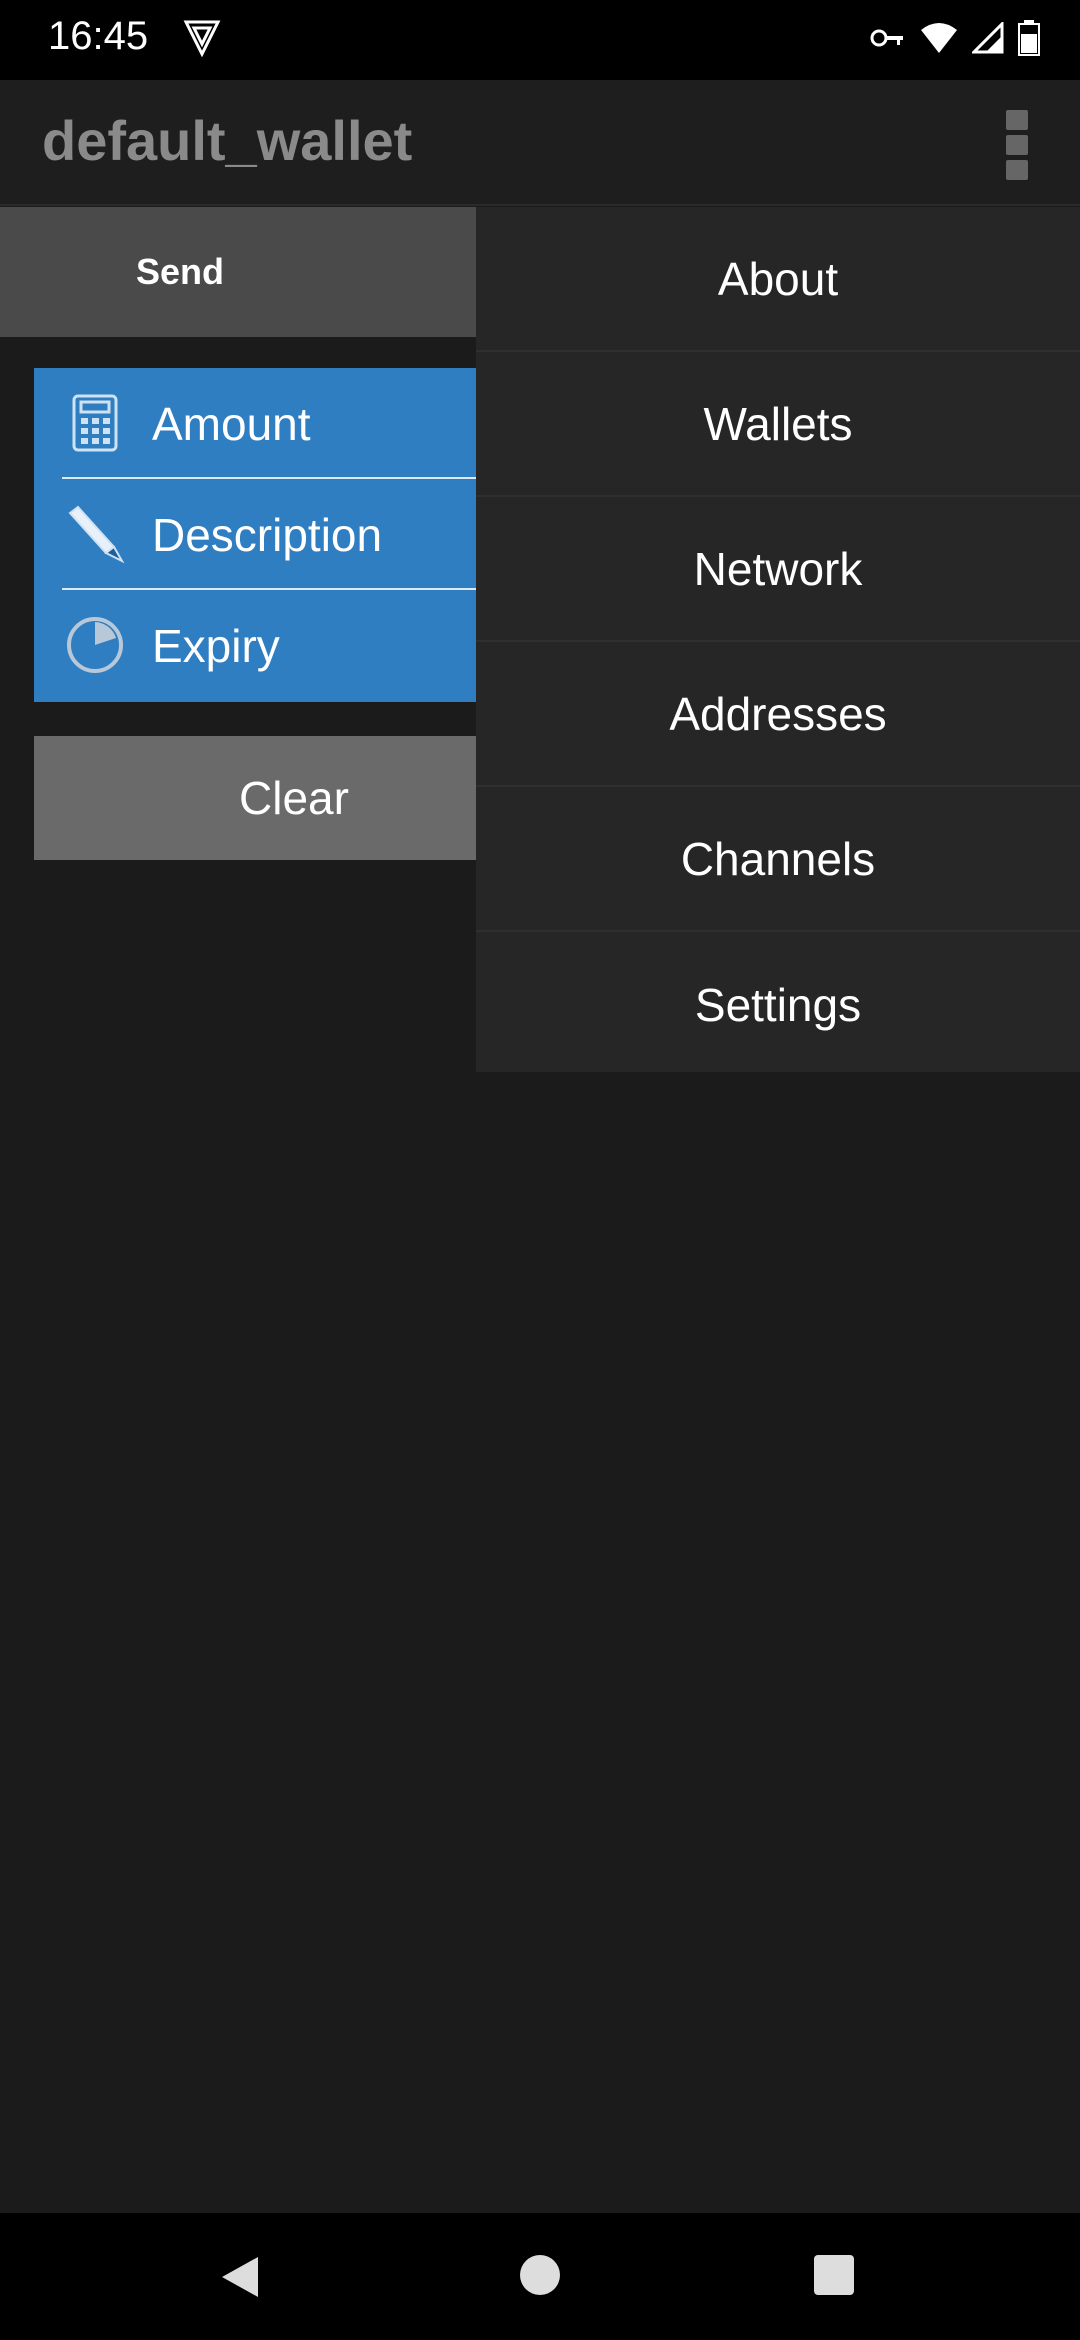 Image resolution: width=1080 pixels, height=2340 pixels. Describe the element at coordinates (778, 859) in the screenshot. I see `menu-item-channels: Channels` at that location.